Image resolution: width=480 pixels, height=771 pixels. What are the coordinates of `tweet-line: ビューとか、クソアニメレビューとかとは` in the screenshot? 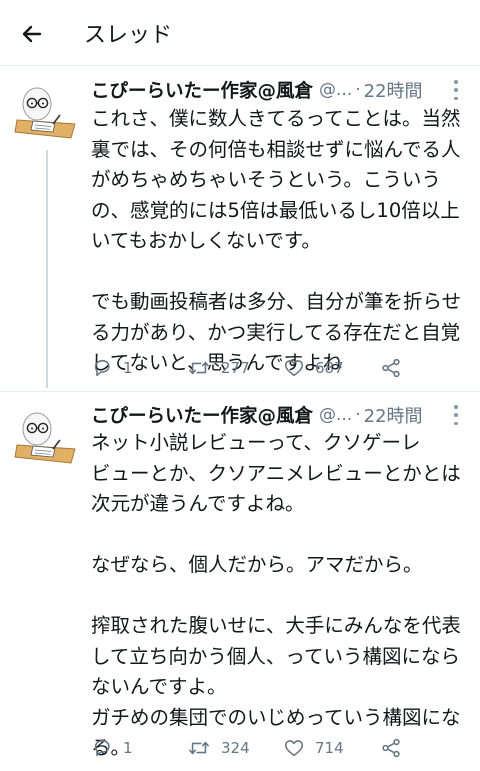 It's located at (276, 473).